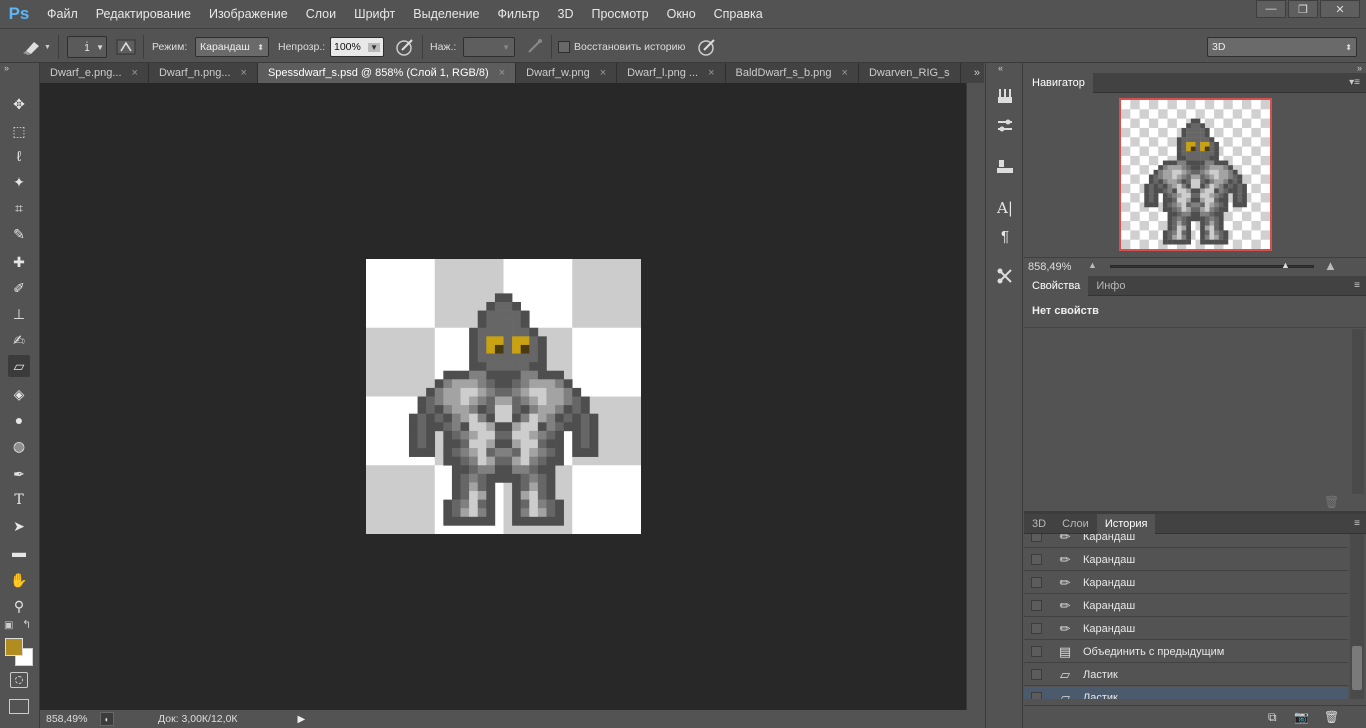 This screenshot has width=1366, height=728. What do you see at coordinates (248, 14) in the screenshot?
I see `menu-2: Изображение` at bounding box center [248, 14].